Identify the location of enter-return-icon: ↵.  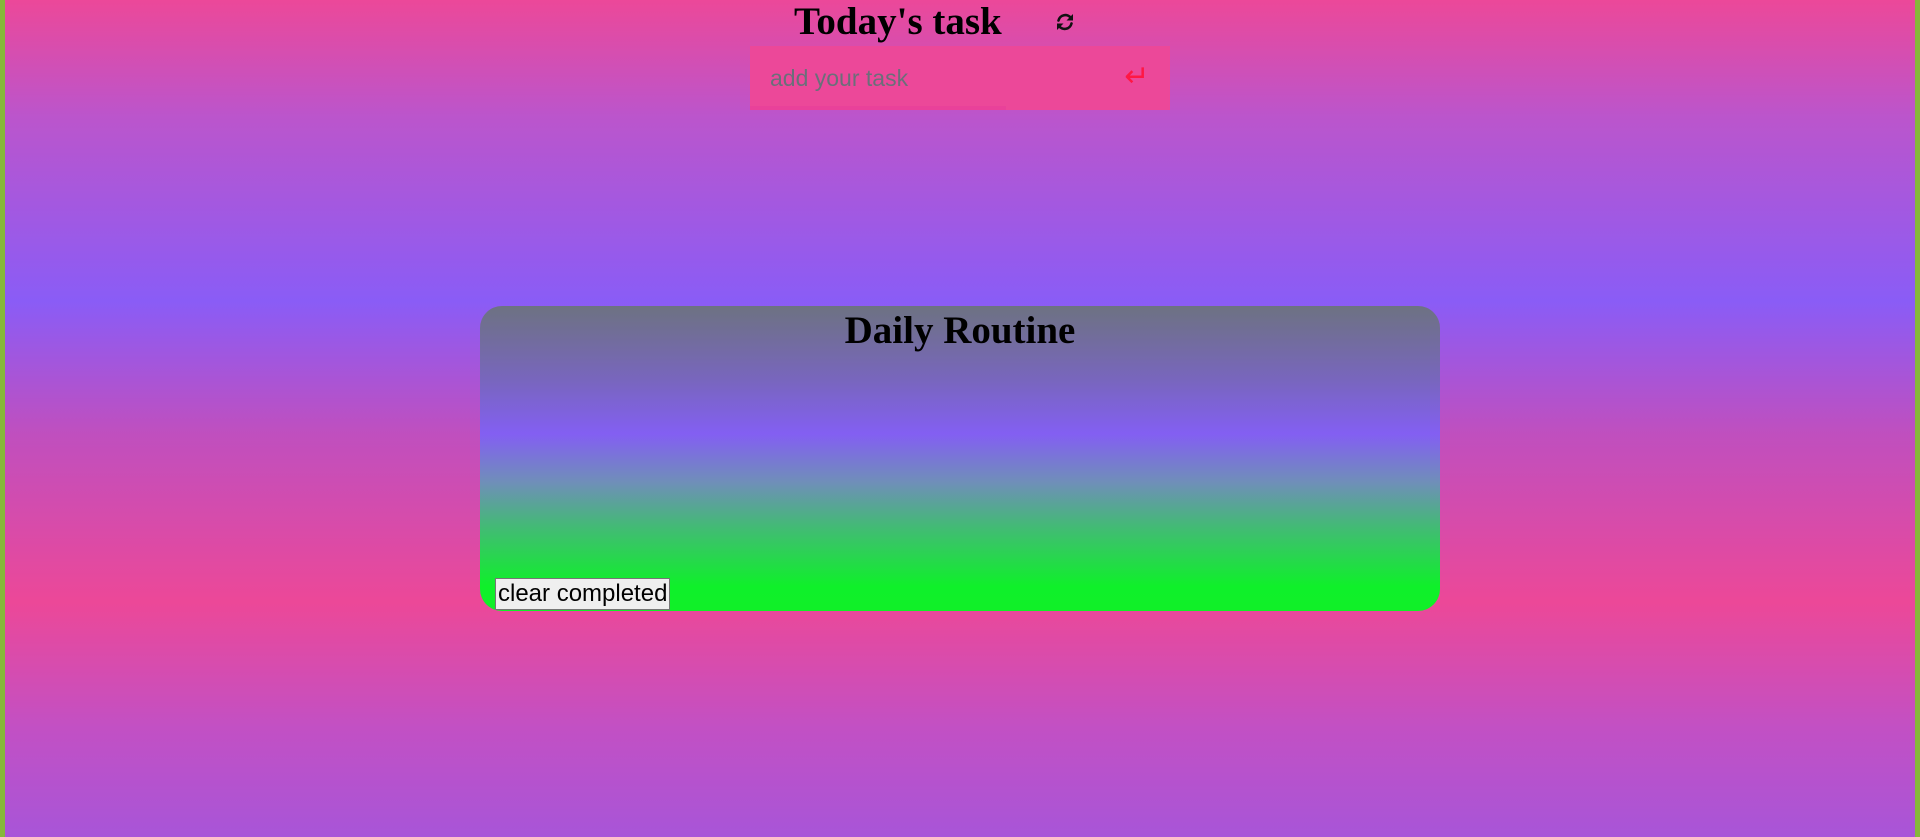
(1137, 77).